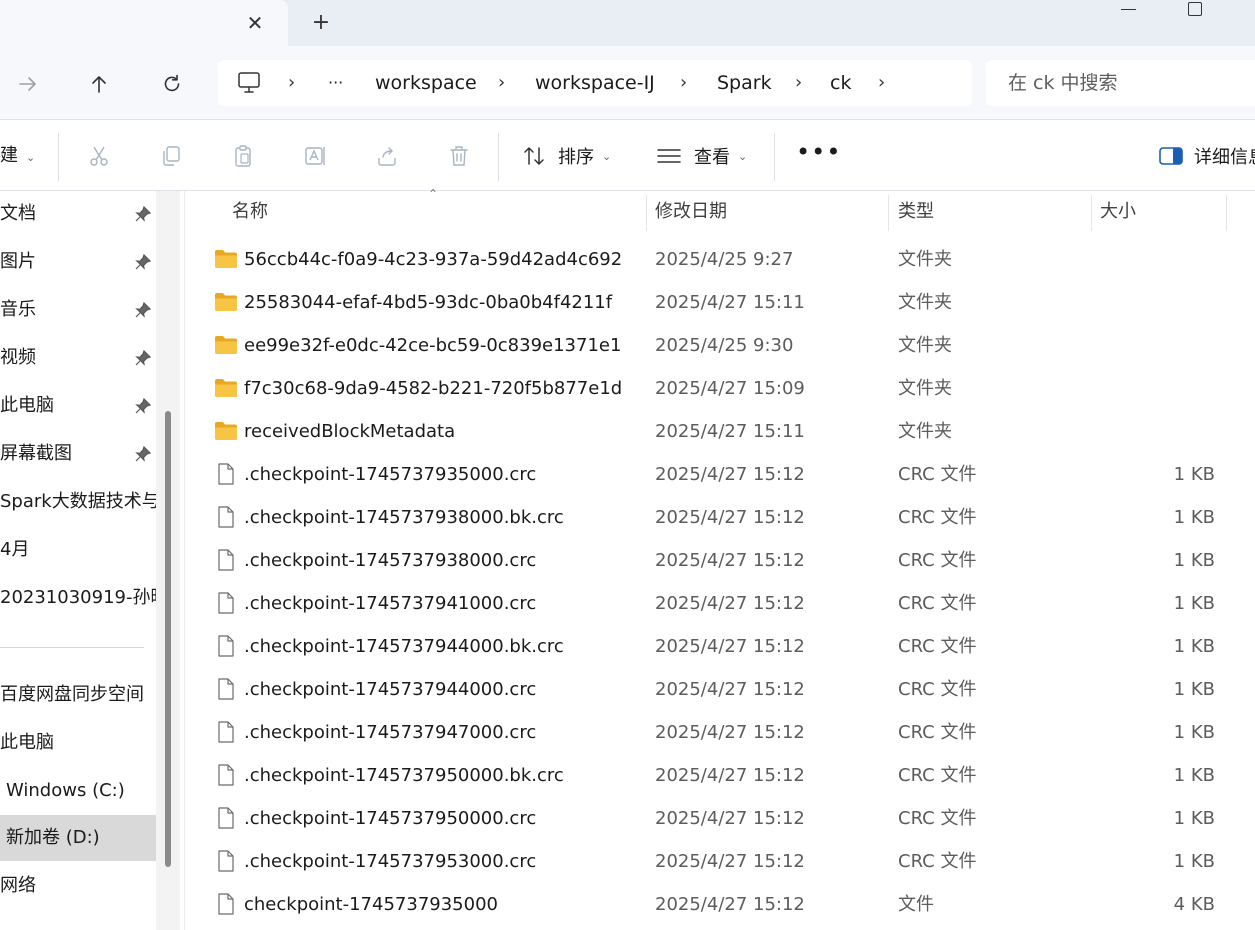  I want to click on active-tab: ✕, so click(144, 23).